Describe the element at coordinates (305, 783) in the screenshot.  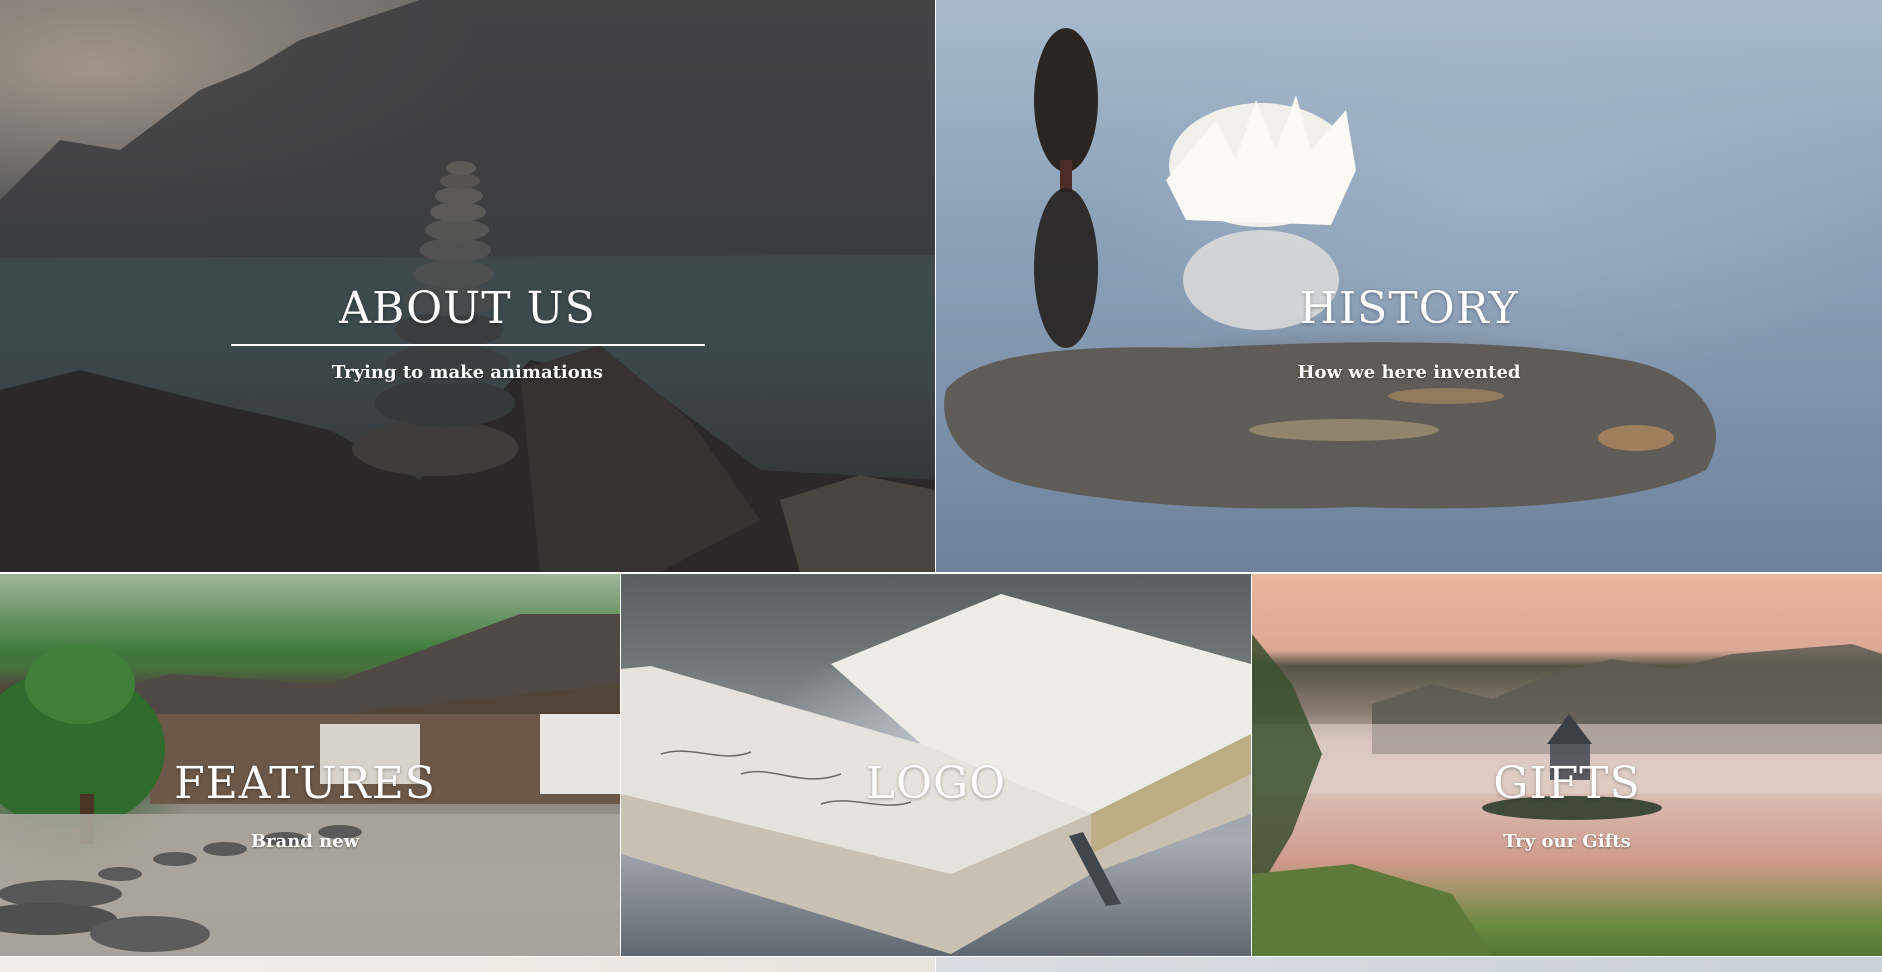
I see `features-title: FEATURES` at that location.